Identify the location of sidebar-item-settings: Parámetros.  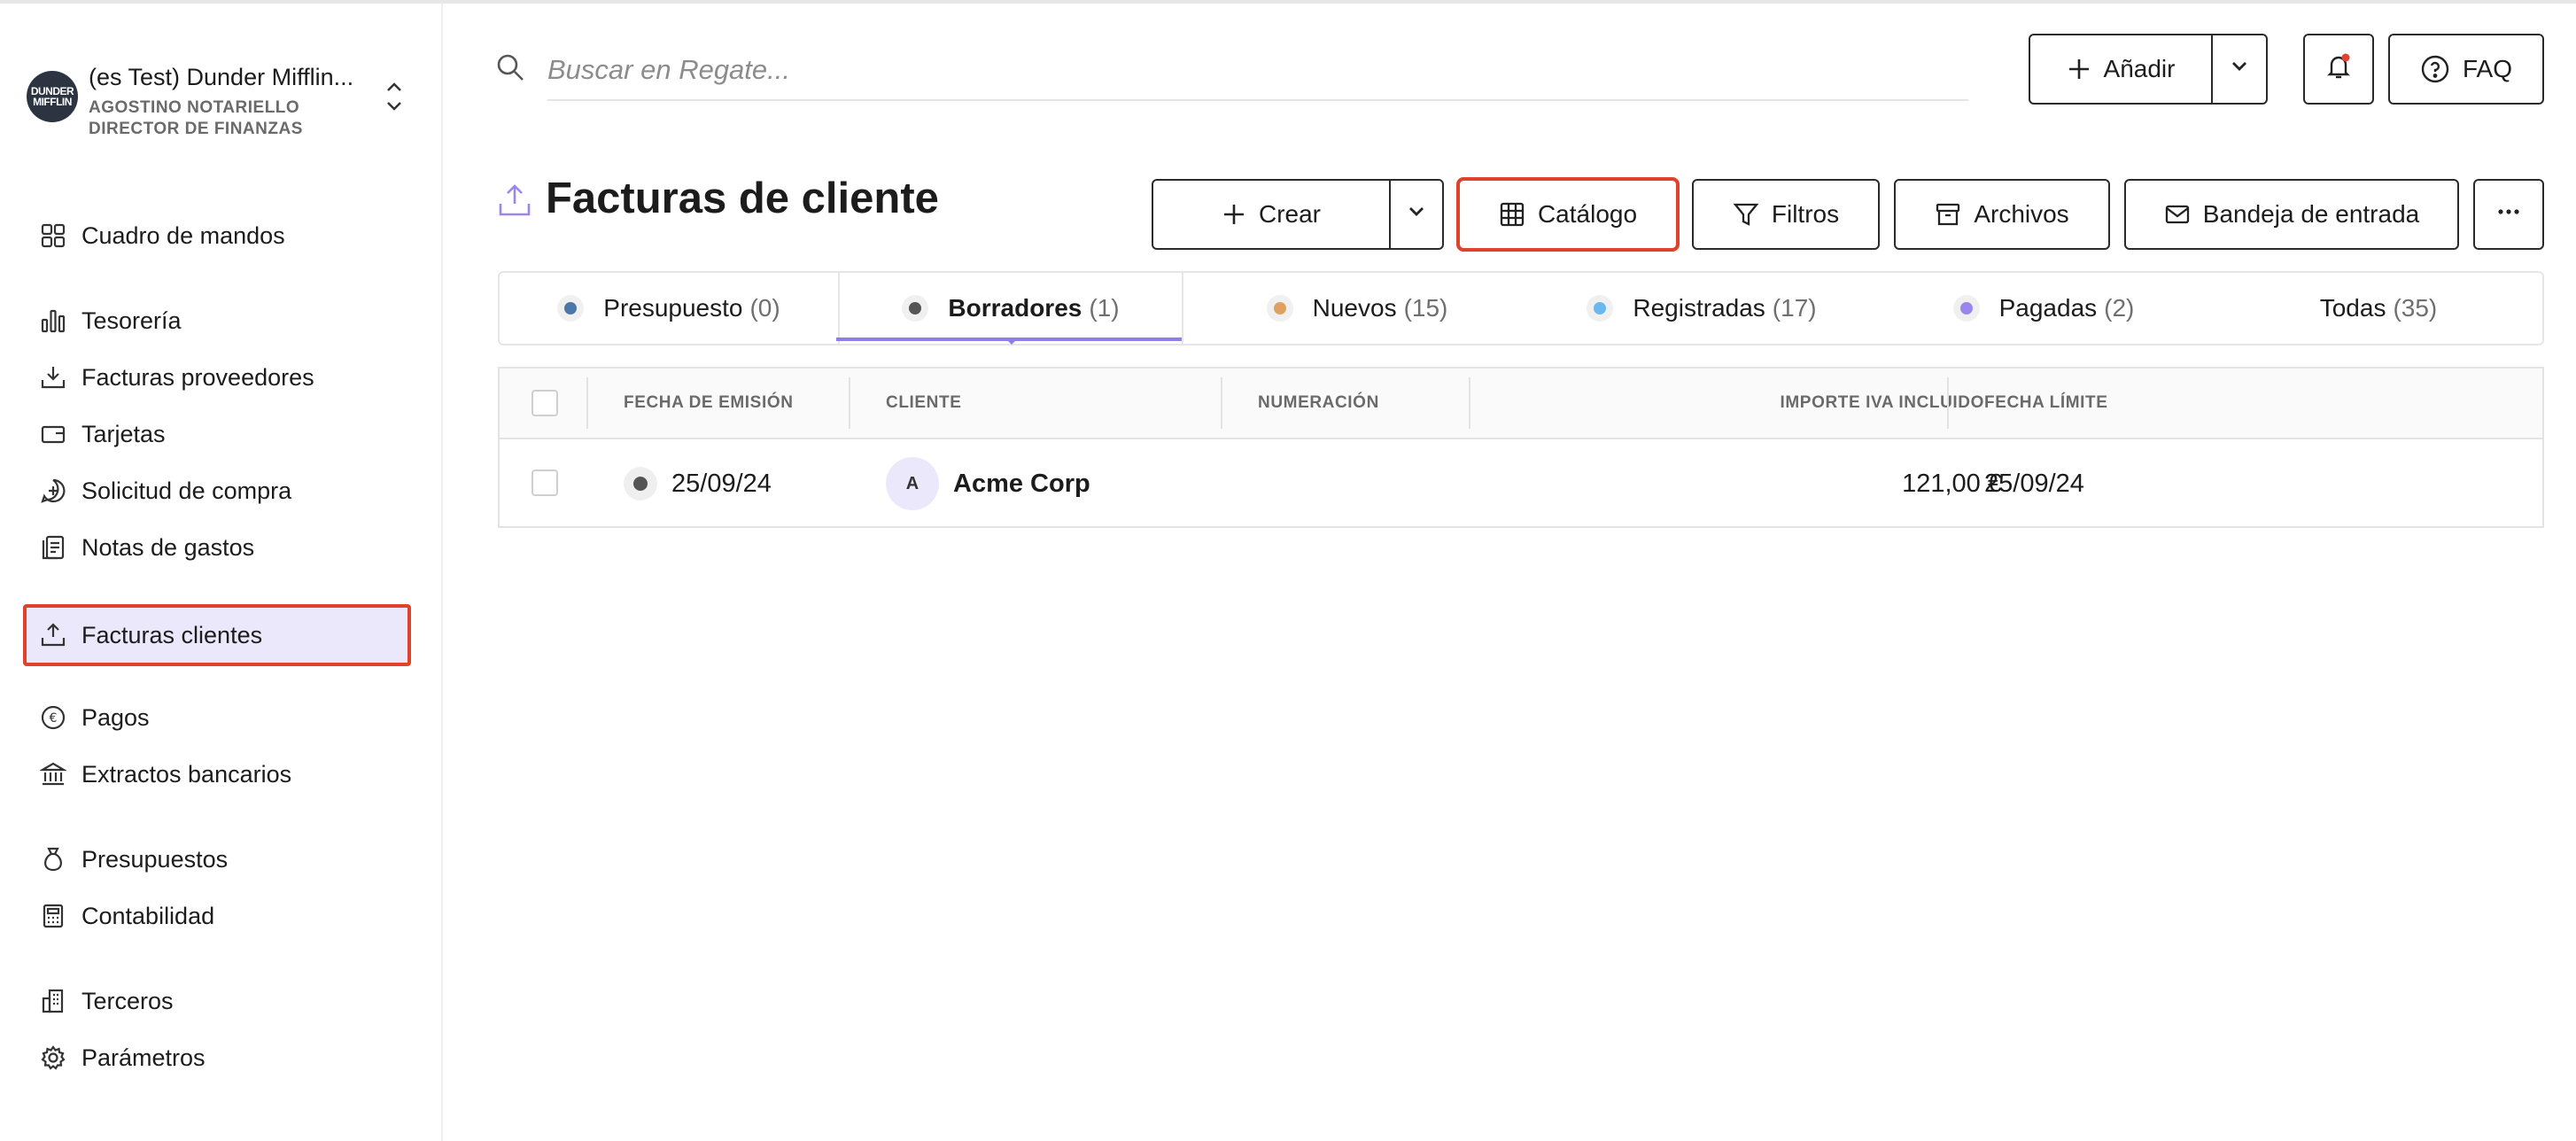
(217, 1057).